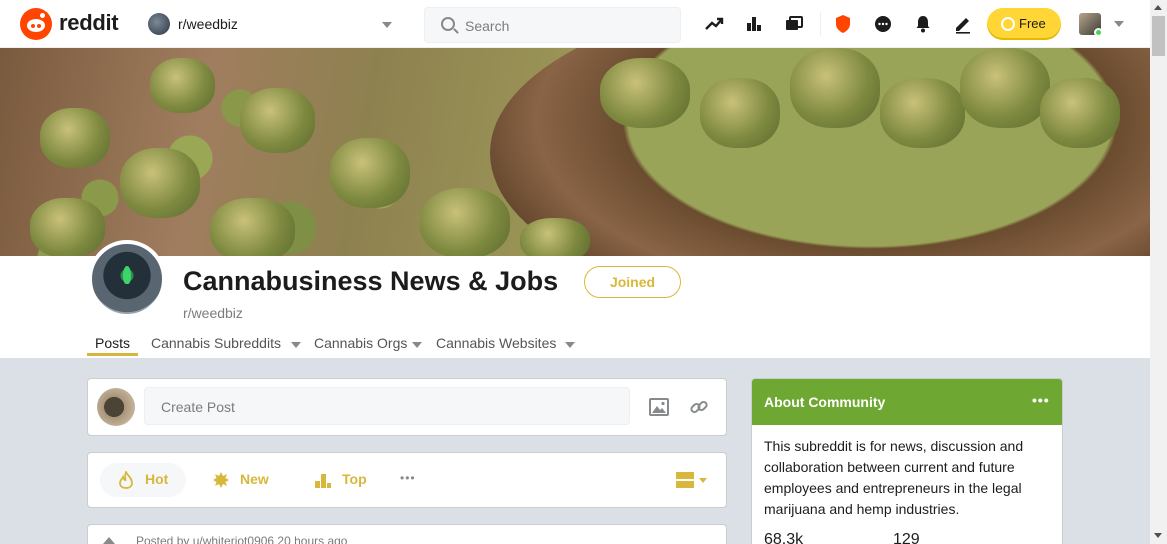 The width and height of the screenshot is (1167, 544). What do you see at coordinates (1119, 24) in the screenshot?
I see `user-menu-chevron-icon` at bounding box center [1119, 24].